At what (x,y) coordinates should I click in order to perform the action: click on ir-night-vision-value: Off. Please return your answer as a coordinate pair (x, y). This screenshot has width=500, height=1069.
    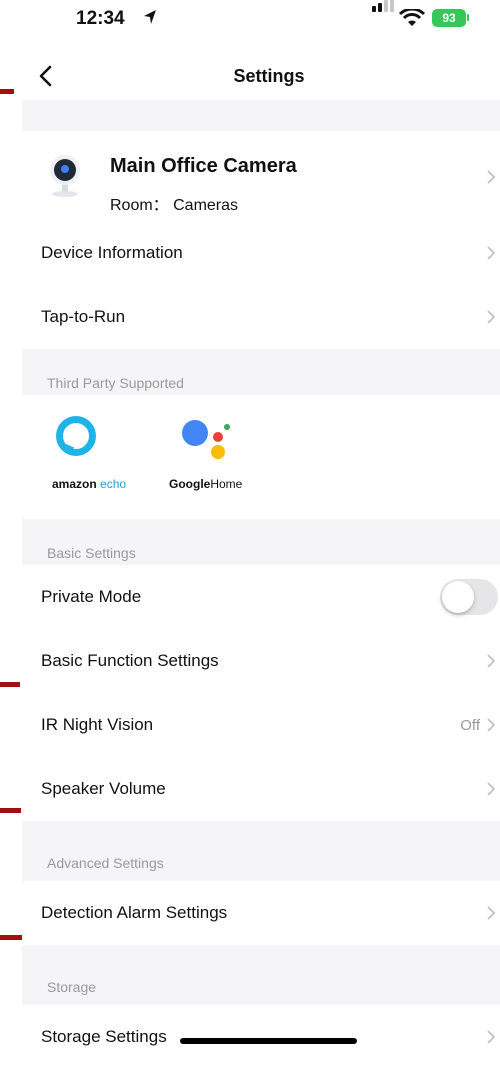
    Looking at the image, I should click on (470, 725).